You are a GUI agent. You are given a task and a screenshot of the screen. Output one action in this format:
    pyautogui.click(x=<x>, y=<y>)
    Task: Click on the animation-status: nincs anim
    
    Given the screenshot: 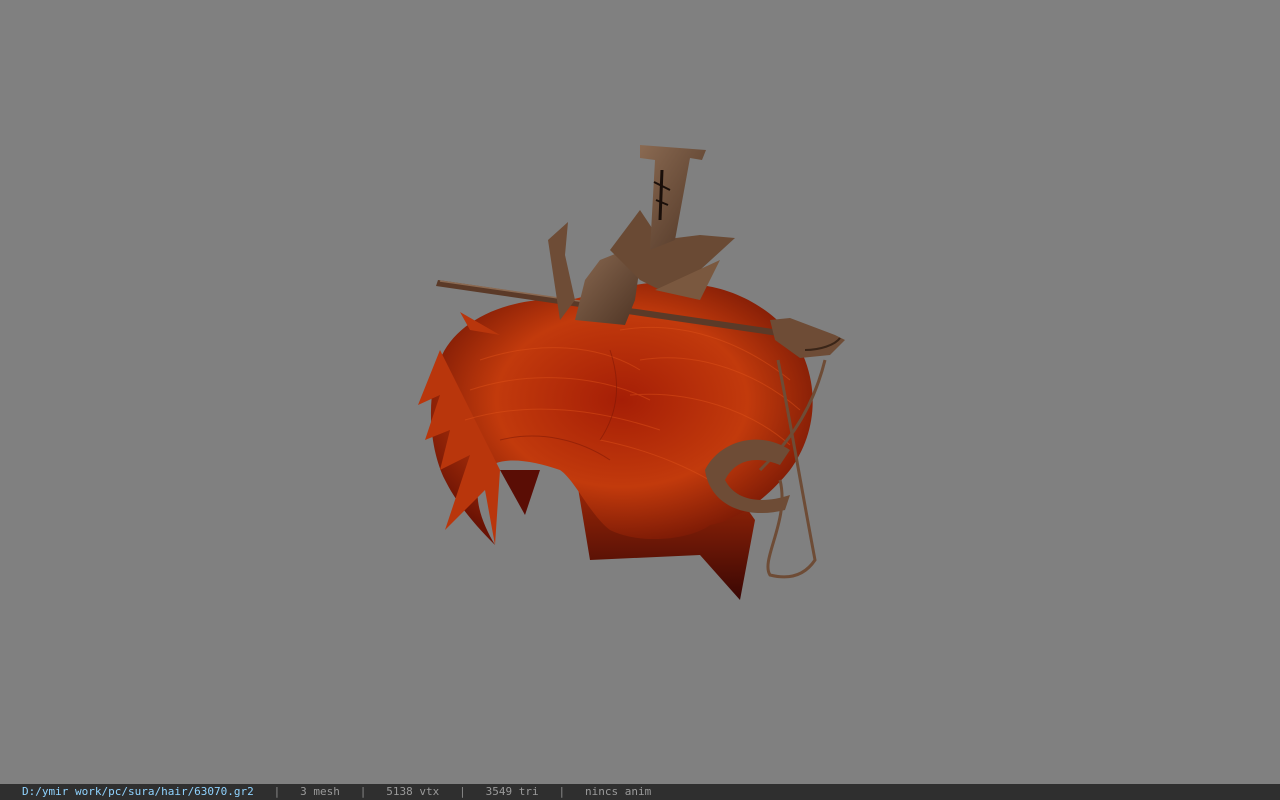 What is the action you would take?
    pyautogui.click(x=618, y=791)
    